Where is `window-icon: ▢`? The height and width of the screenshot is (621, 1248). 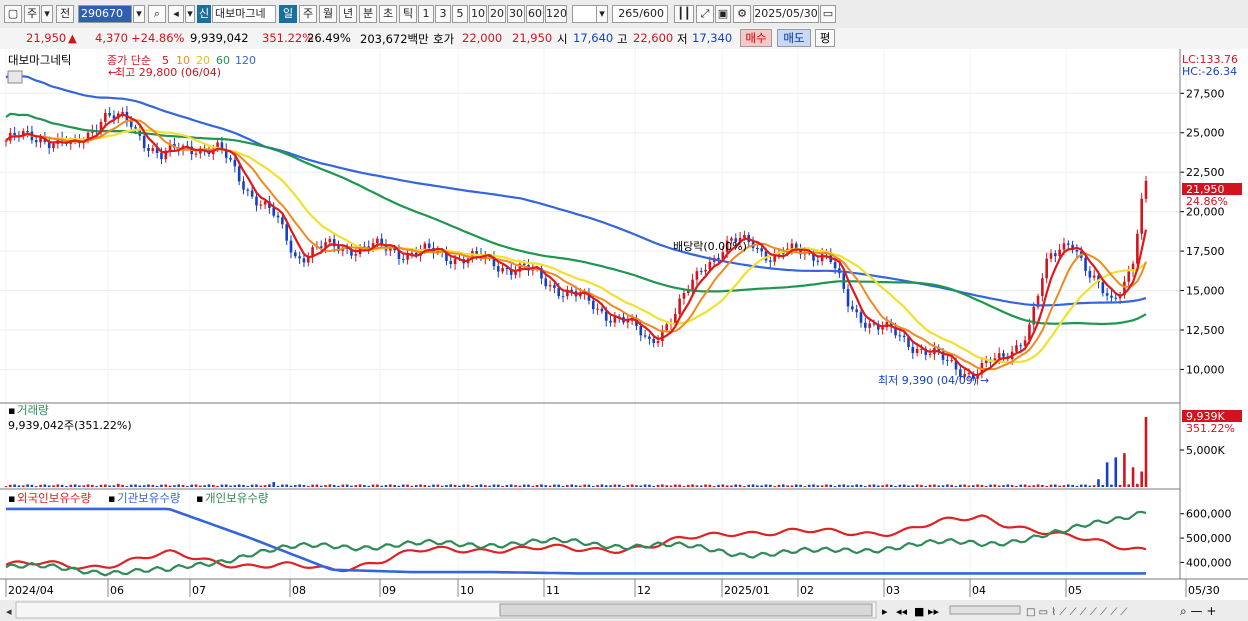 window-icon: ▢ is located at coordinates (13, 14).